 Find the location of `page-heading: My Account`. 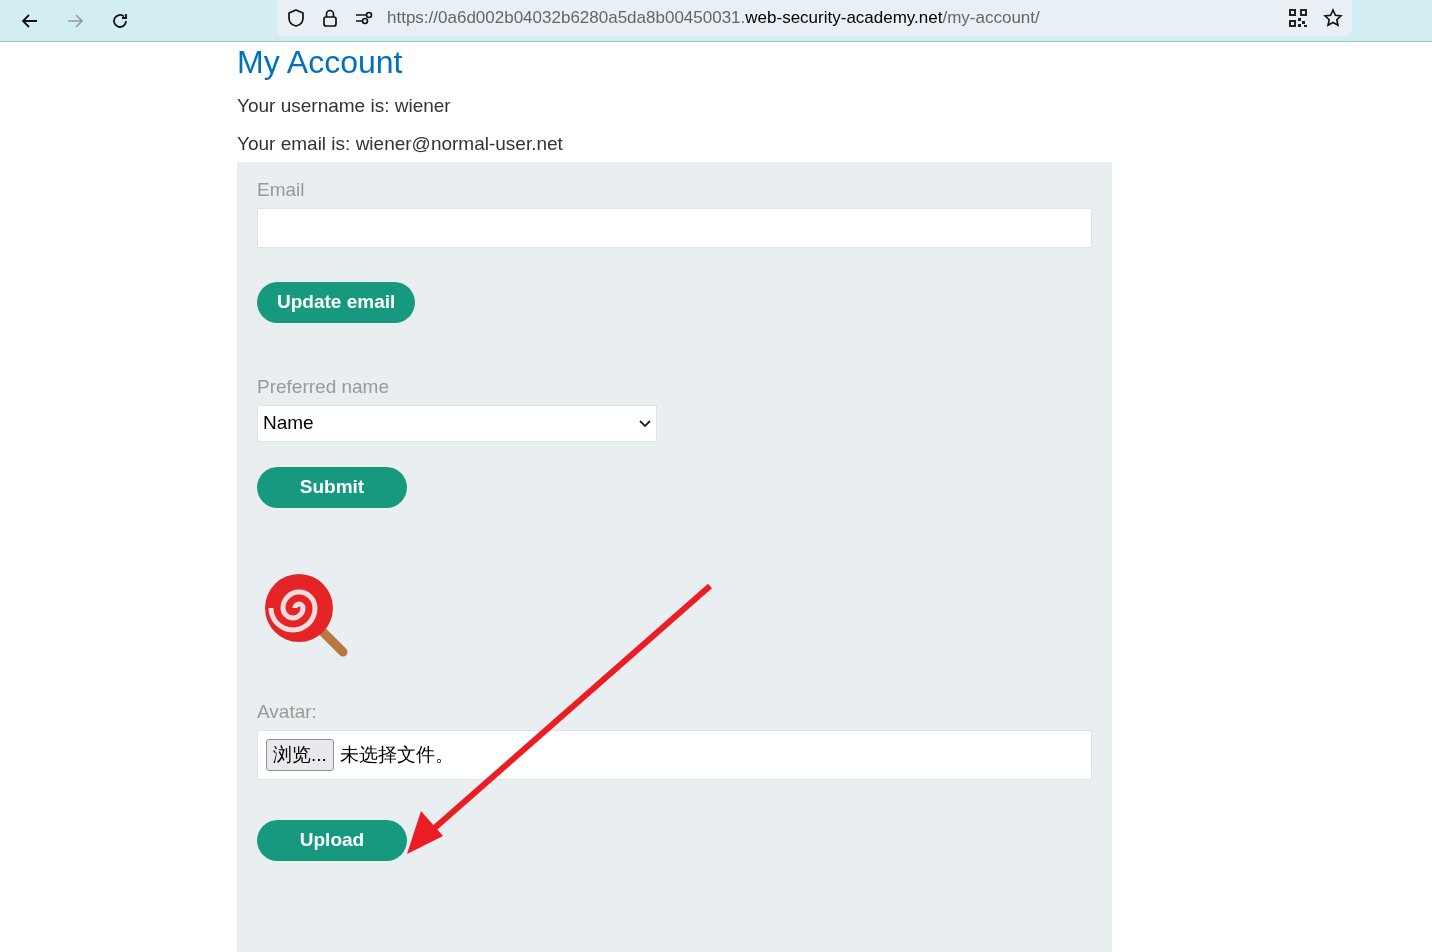

page-heading: My Account is located at coordinates (320, 62).